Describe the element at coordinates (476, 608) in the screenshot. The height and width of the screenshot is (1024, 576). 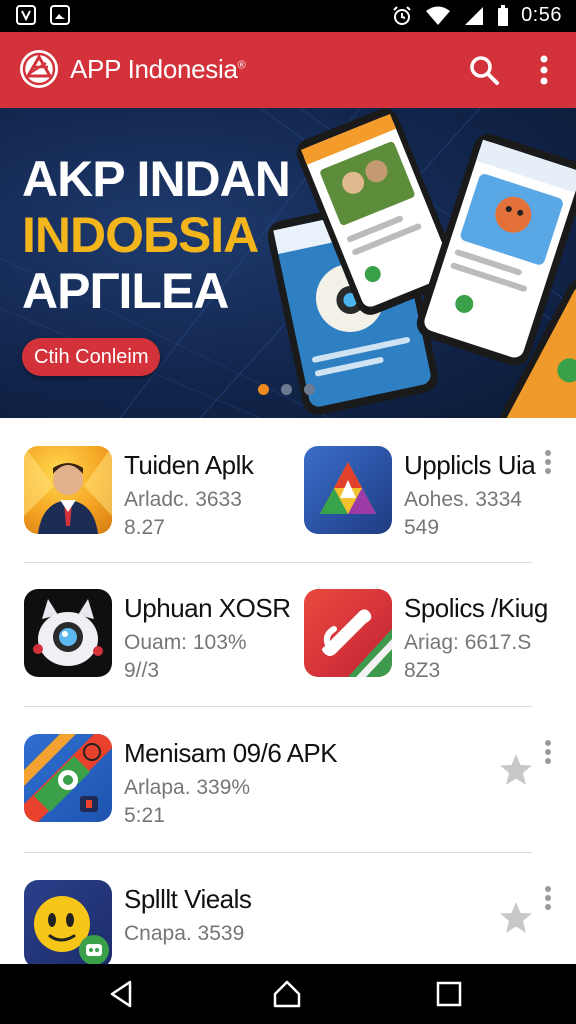
I see `app-name: Spolics /Kiug` at that location.